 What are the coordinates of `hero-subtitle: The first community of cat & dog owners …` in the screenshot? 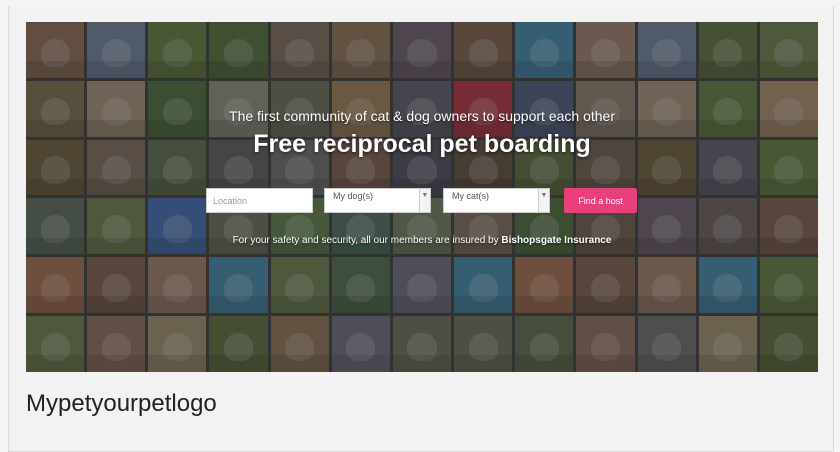 It's located at (422, 116).